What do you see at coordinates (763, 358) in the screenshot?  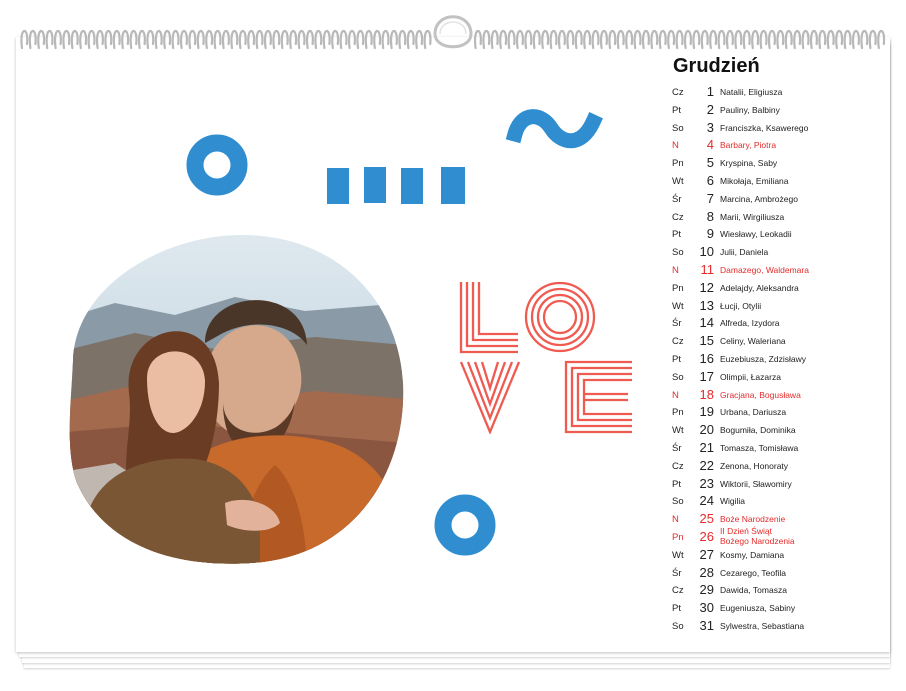 I see `name-day-label: Euzebiusza, Zdzisławy` at bounding box center [763, 358].